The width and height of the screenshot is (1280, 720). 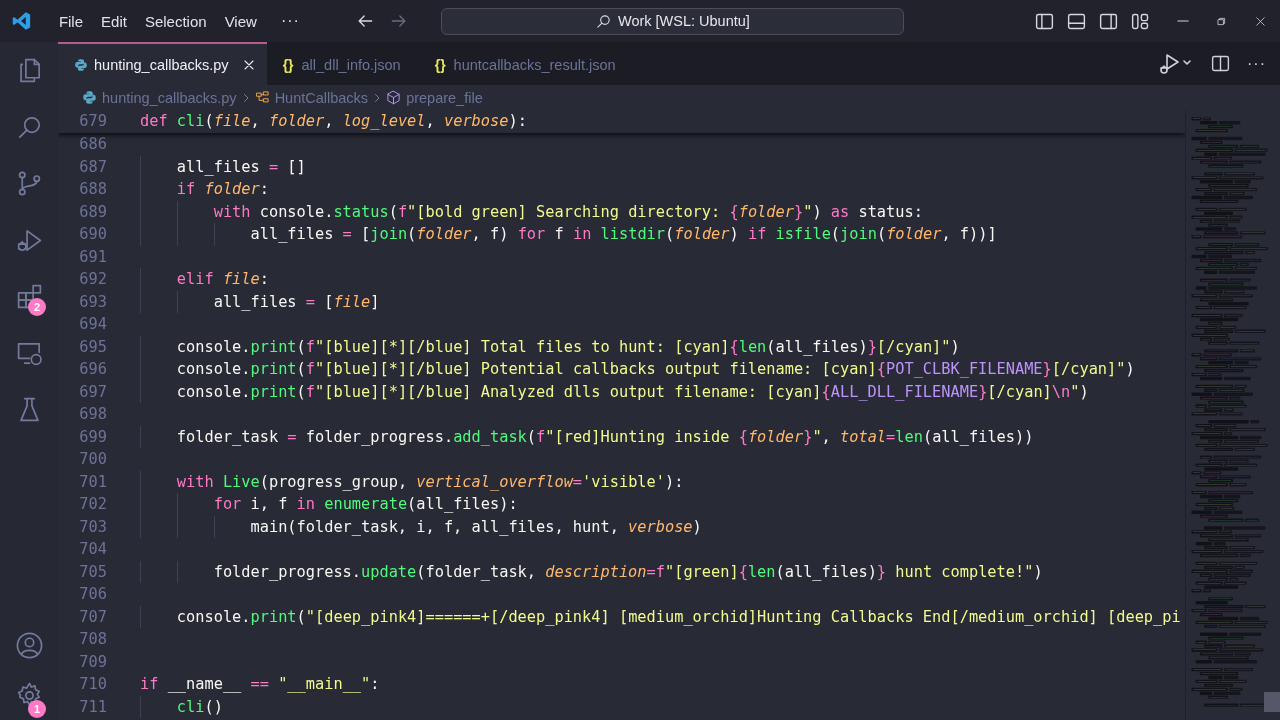 What do you see at coordinates (222, 279) in the screenshot?
I see `code-line: elif file:` at bounding box center [222, 279].